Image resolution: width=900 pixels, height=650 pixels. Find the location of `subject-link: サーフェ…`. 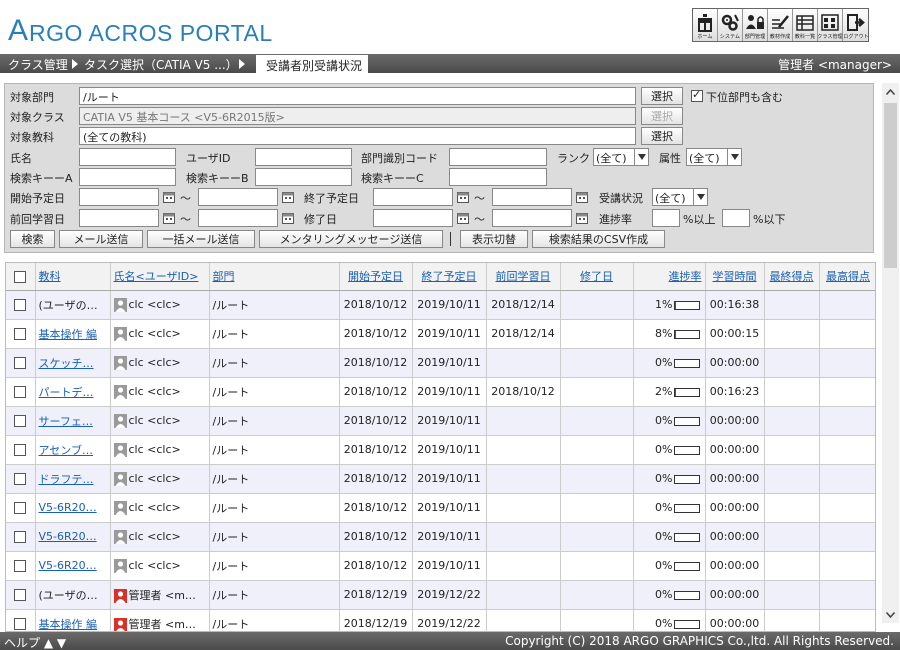

subject-link: サーフェ… is located at coordinates (66, 421).